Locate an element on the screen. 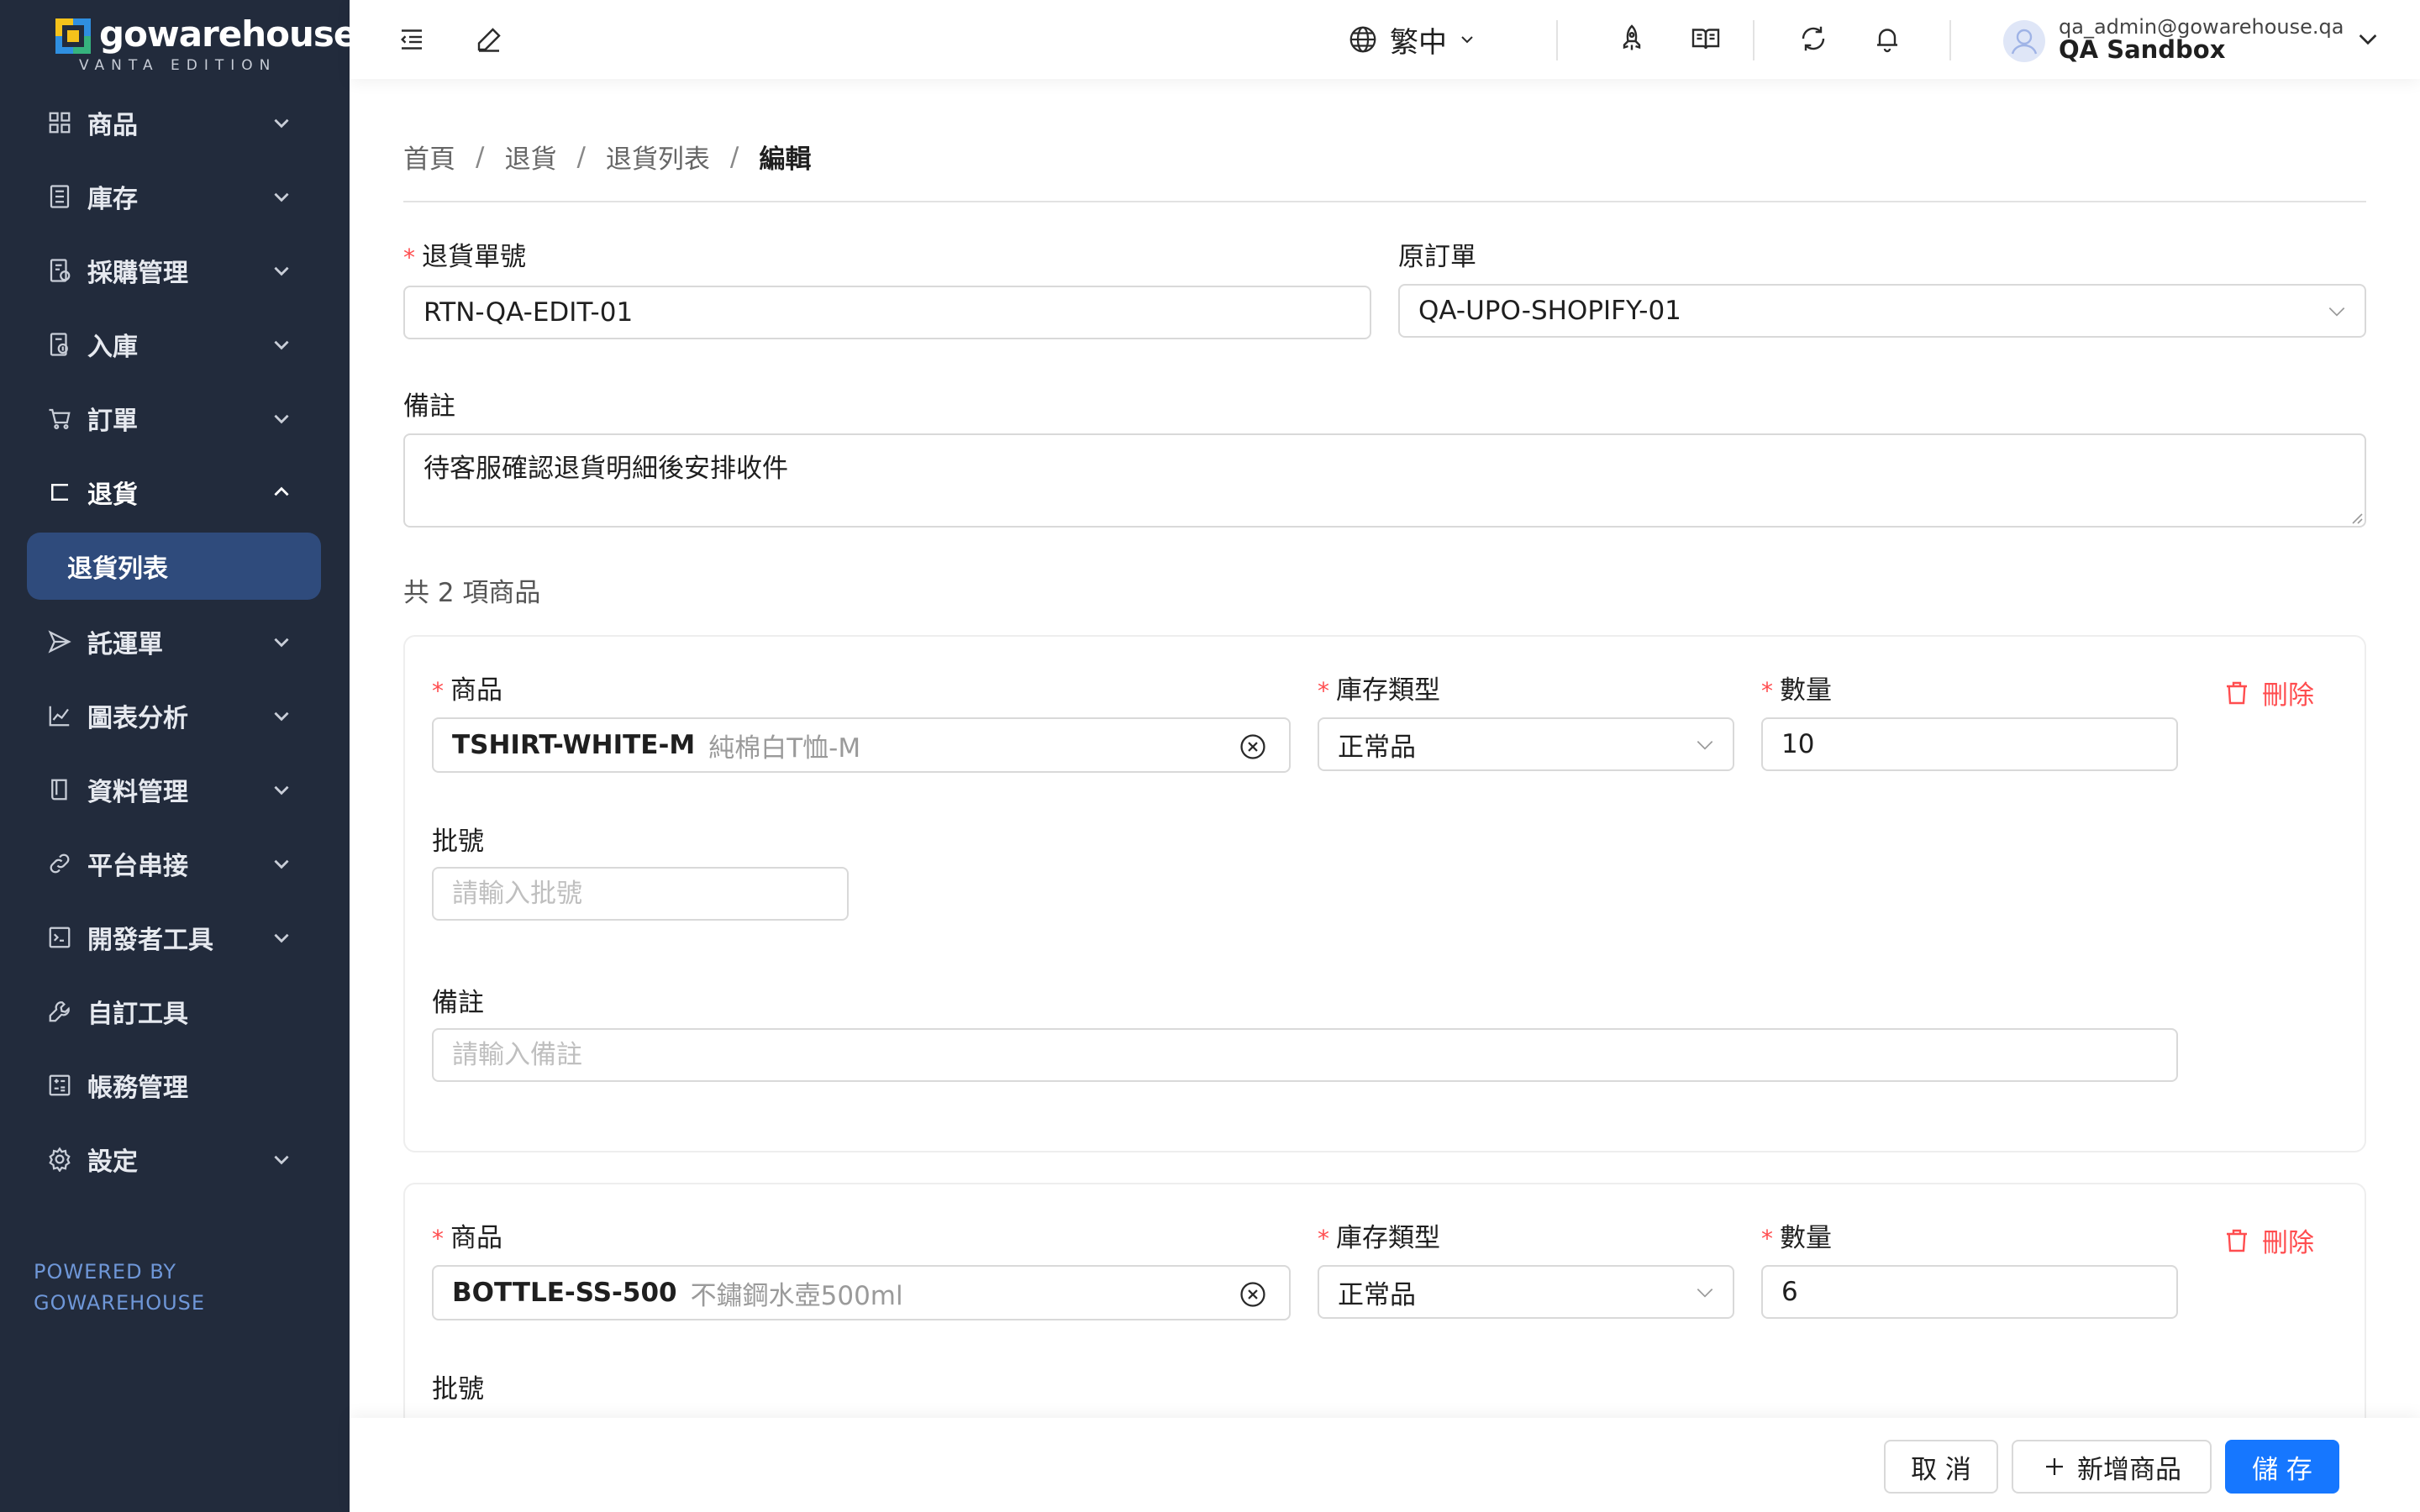 The image size is (2420, 1512). form-footer: 取 消 新增商品 儲 存 is located at coordinates (1385, 1465).